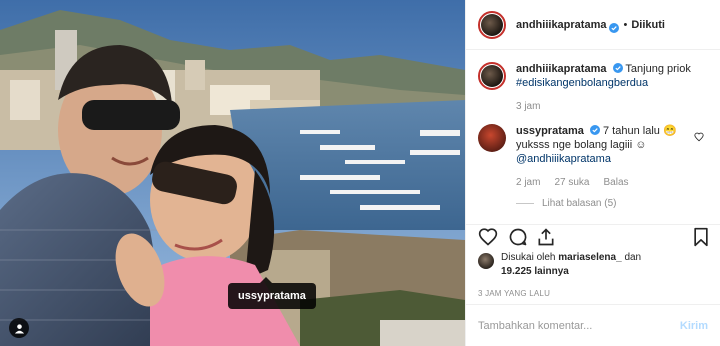 The image size is (720, 346). I want to click on commenter-avatar, so click(492, 138).